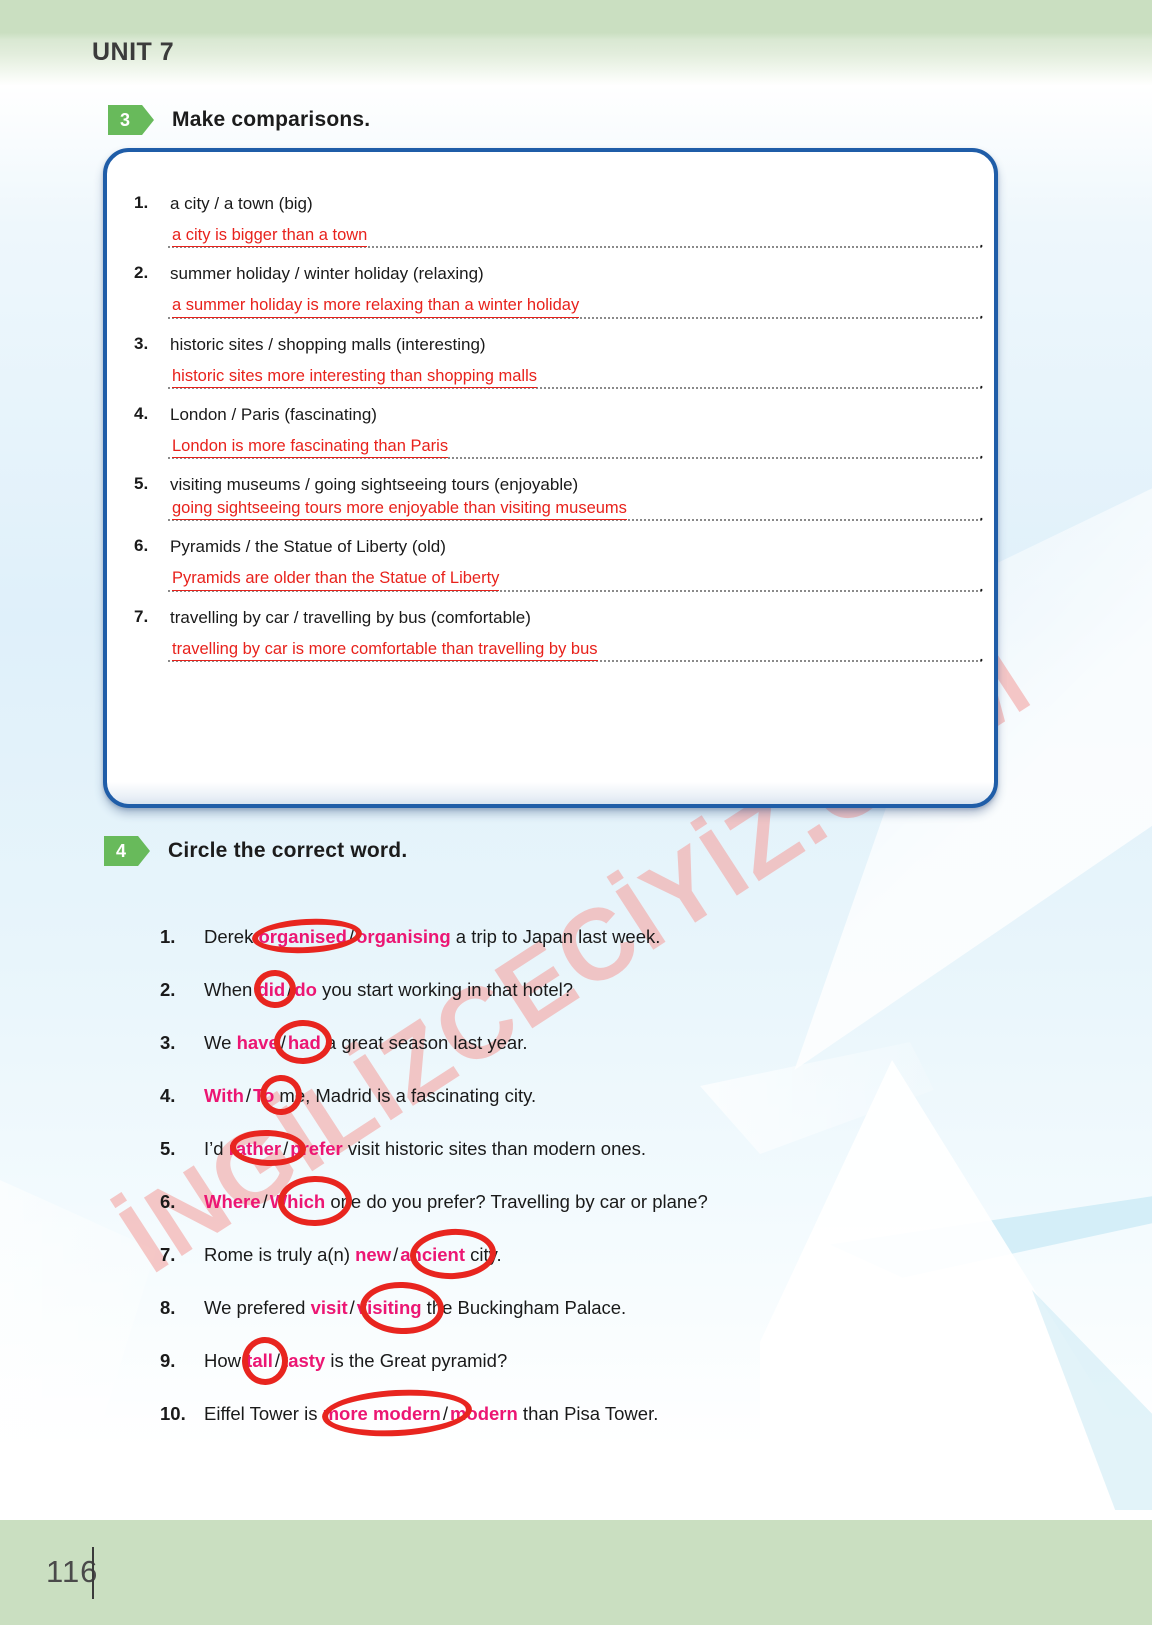 This screenshot has height=1625, width=1152. Describe the element at coordinates (271, 989) in the screenshot. I see `option-a: did` at that location.